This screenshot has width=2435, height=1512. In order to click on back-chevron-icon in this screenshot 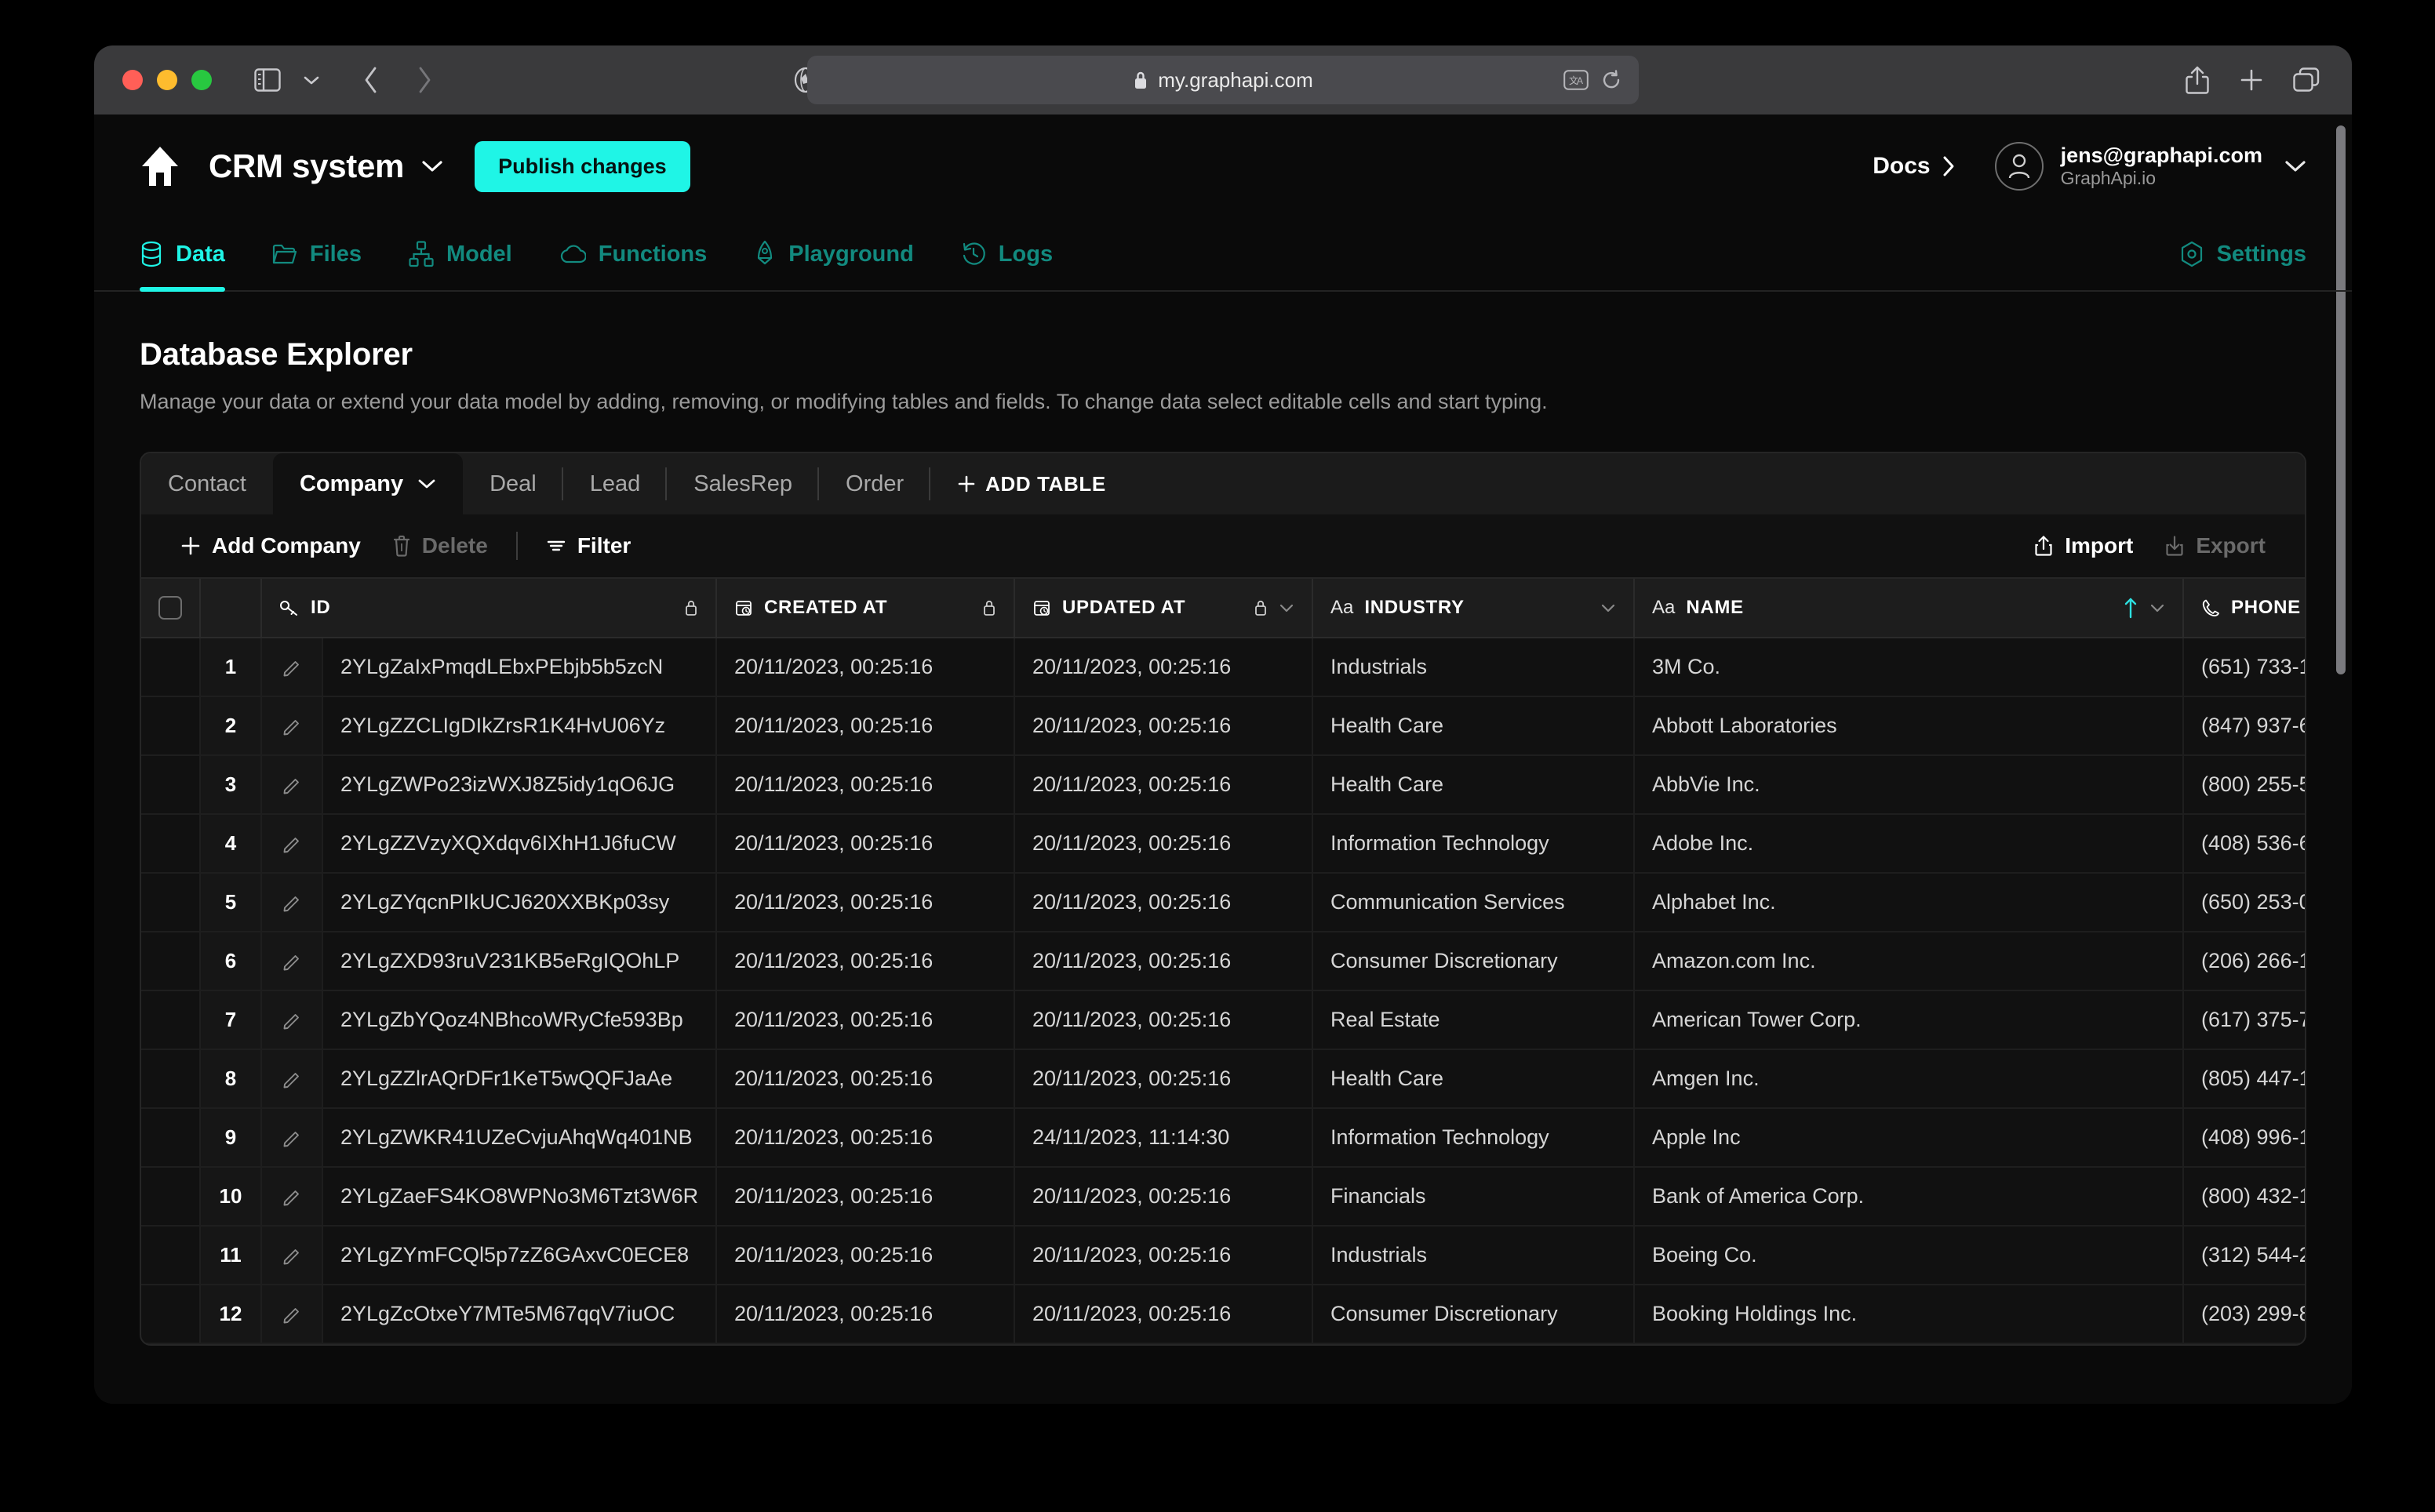, I will do `click(371, 80)`.